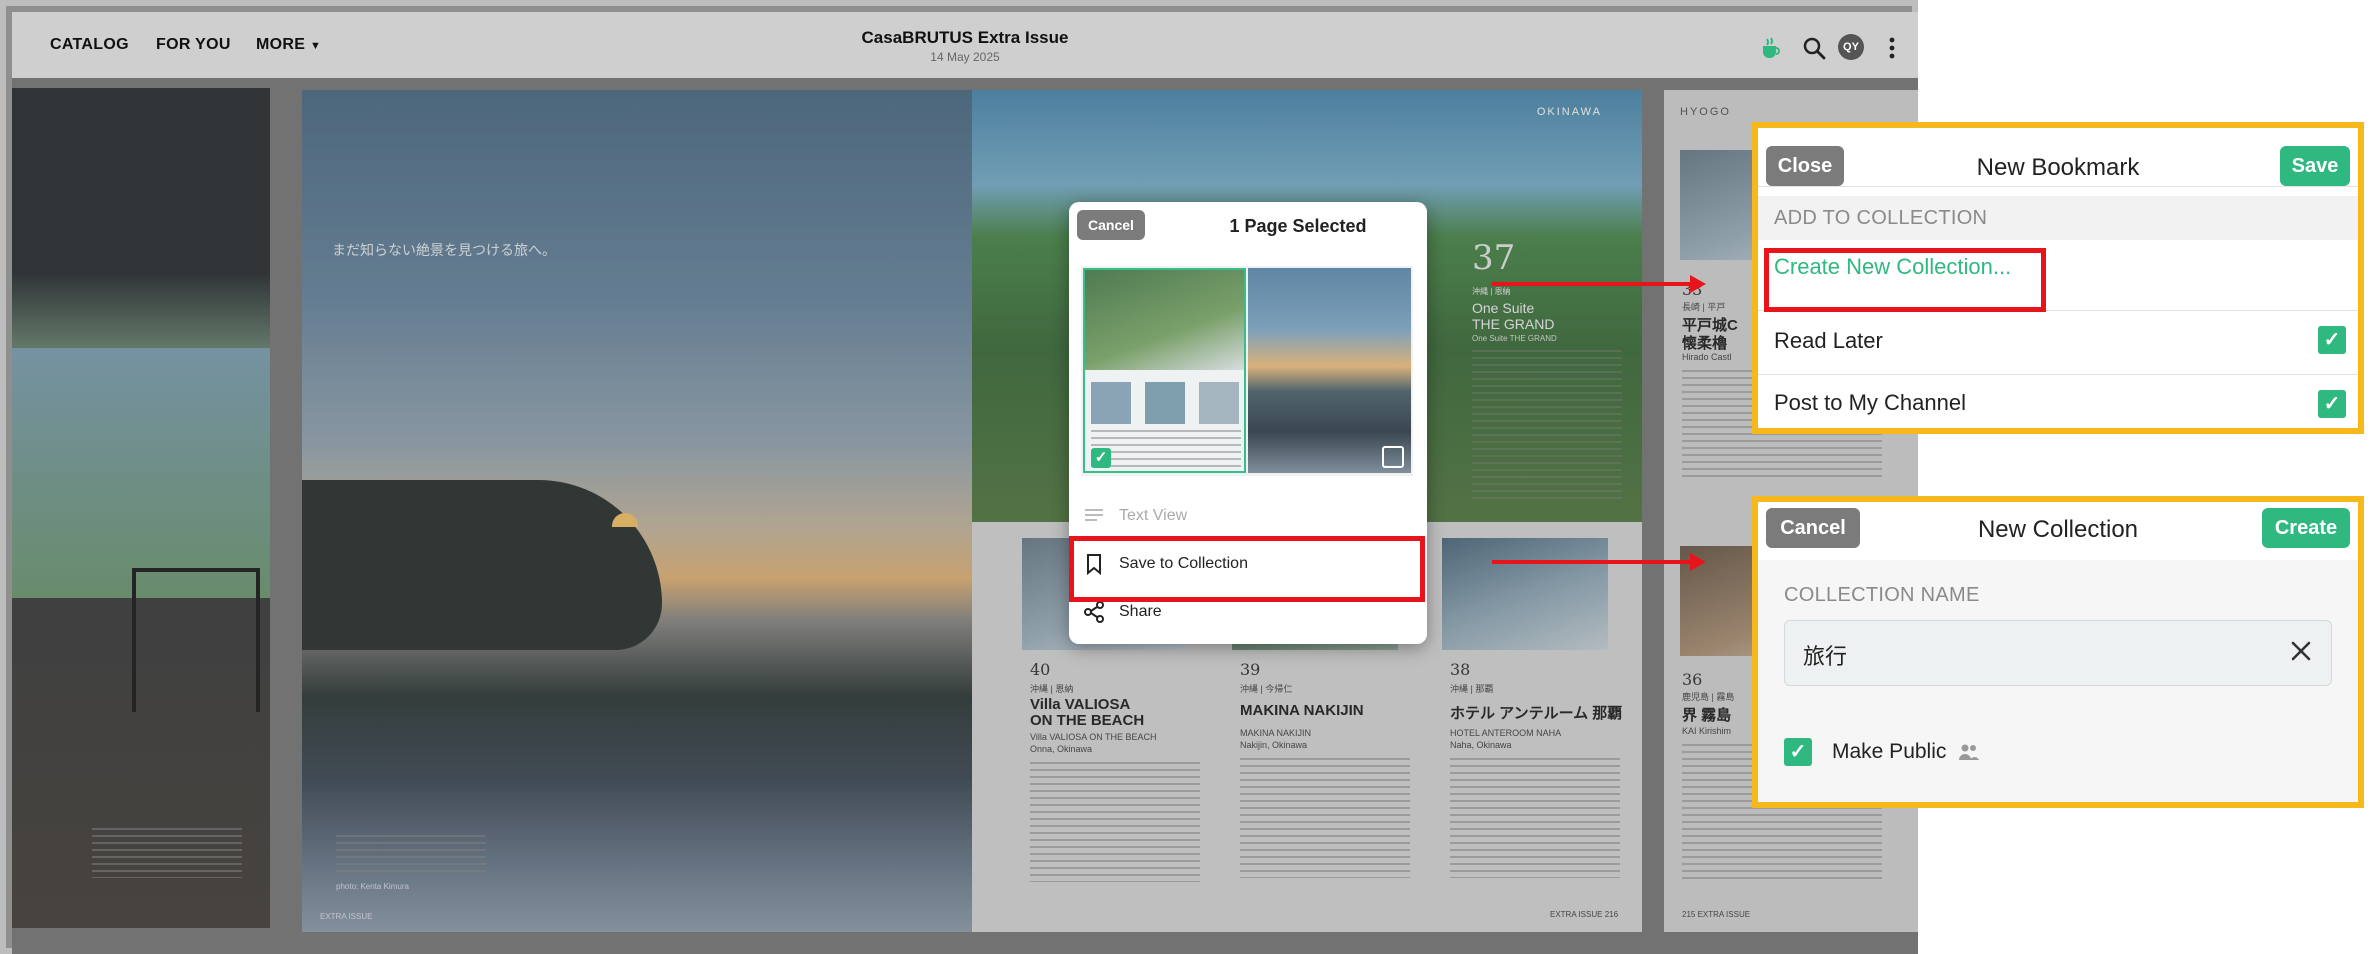  I want to click on people-icon, so click(1969, 754).